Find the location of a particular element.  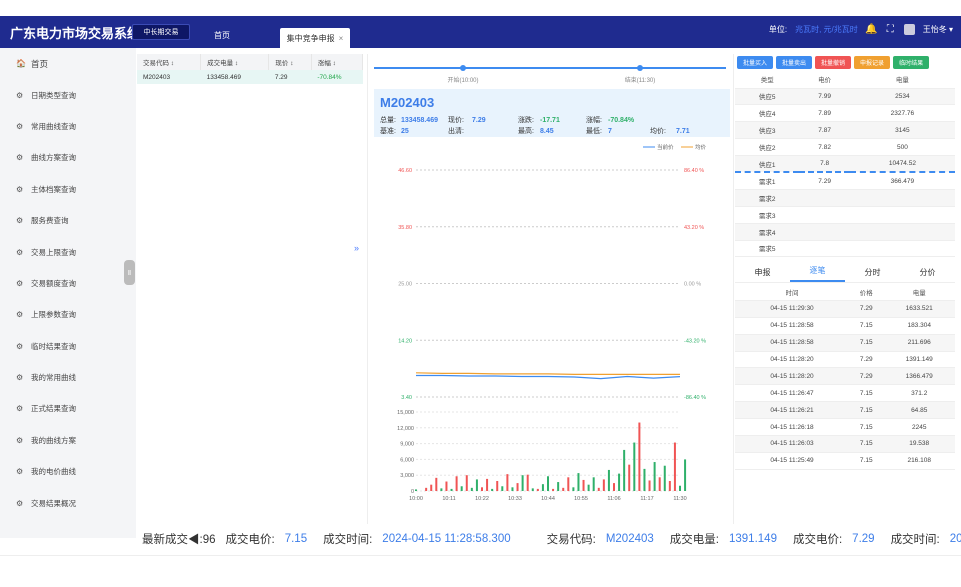

volume-tick: 15,000 is located at coordinates (405, 413).